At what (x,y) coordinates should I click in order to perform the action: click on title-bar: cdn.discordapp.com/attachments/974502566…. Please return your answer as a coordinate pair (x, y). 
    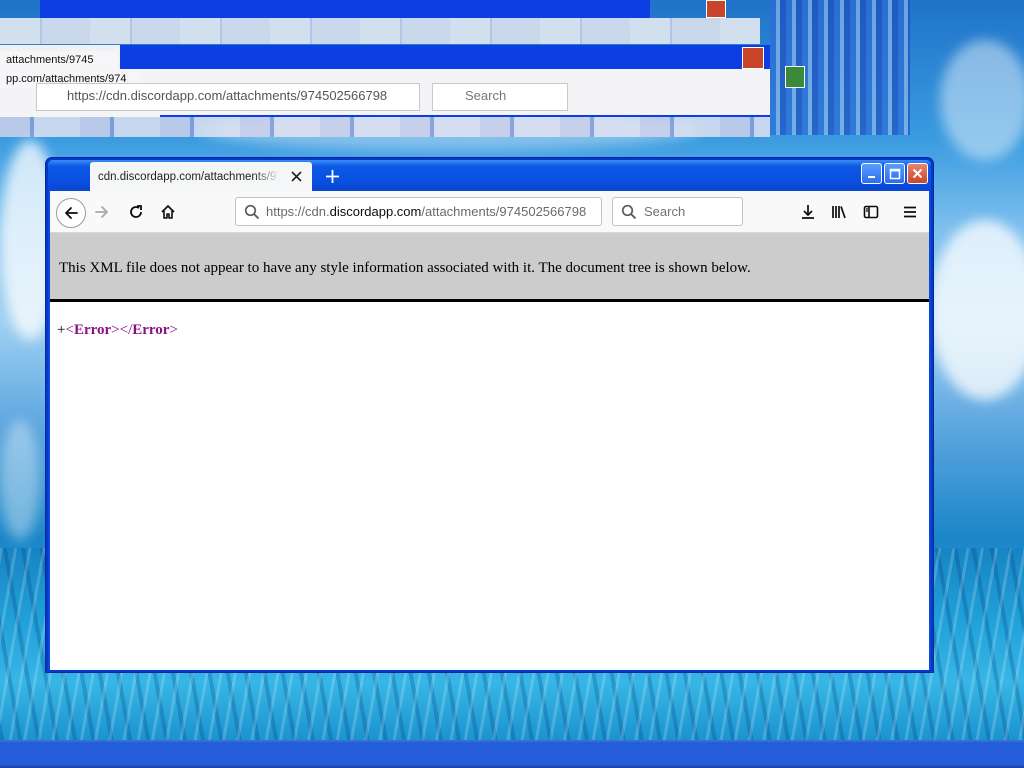
    Looking at the image, I should click on (489, 175).